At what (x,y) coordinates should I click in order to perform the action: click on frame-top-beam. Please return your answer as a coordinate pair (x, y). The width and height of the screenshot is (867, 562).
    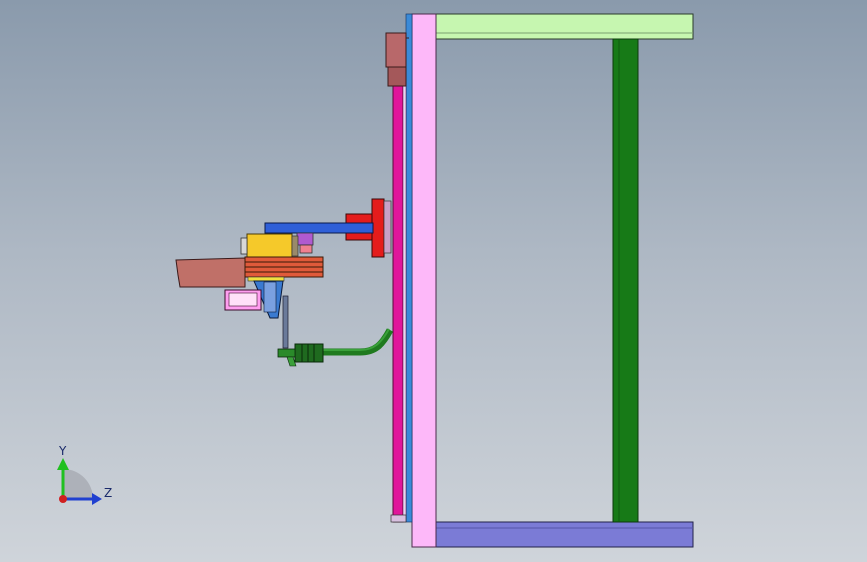
    Looking at the image, I should click on (564, 26).